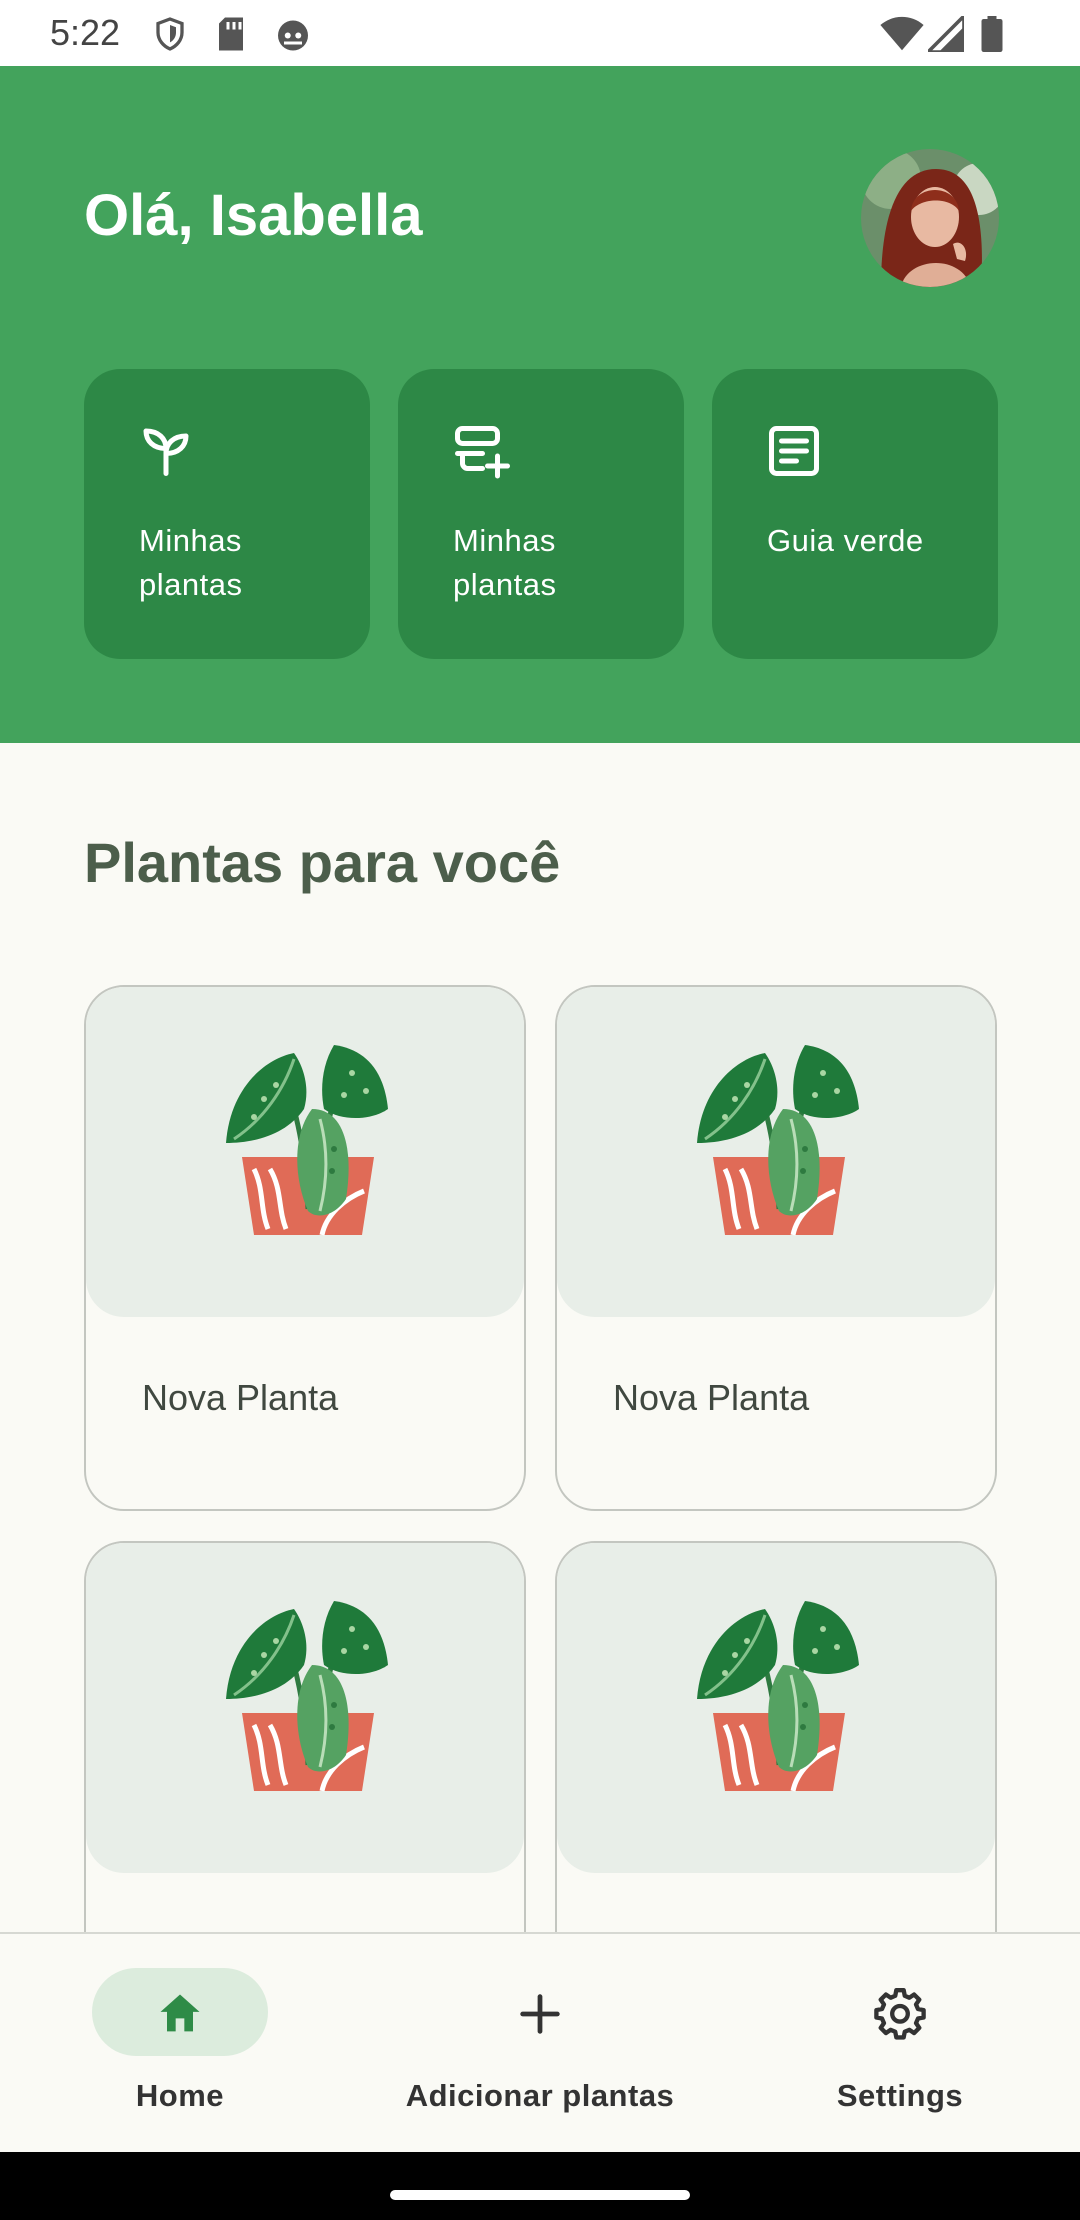  What do you see at coordinates (180, 2044) in the screenshot?
I see `nav-item-home: Home` at bounding box center [180, 2044].